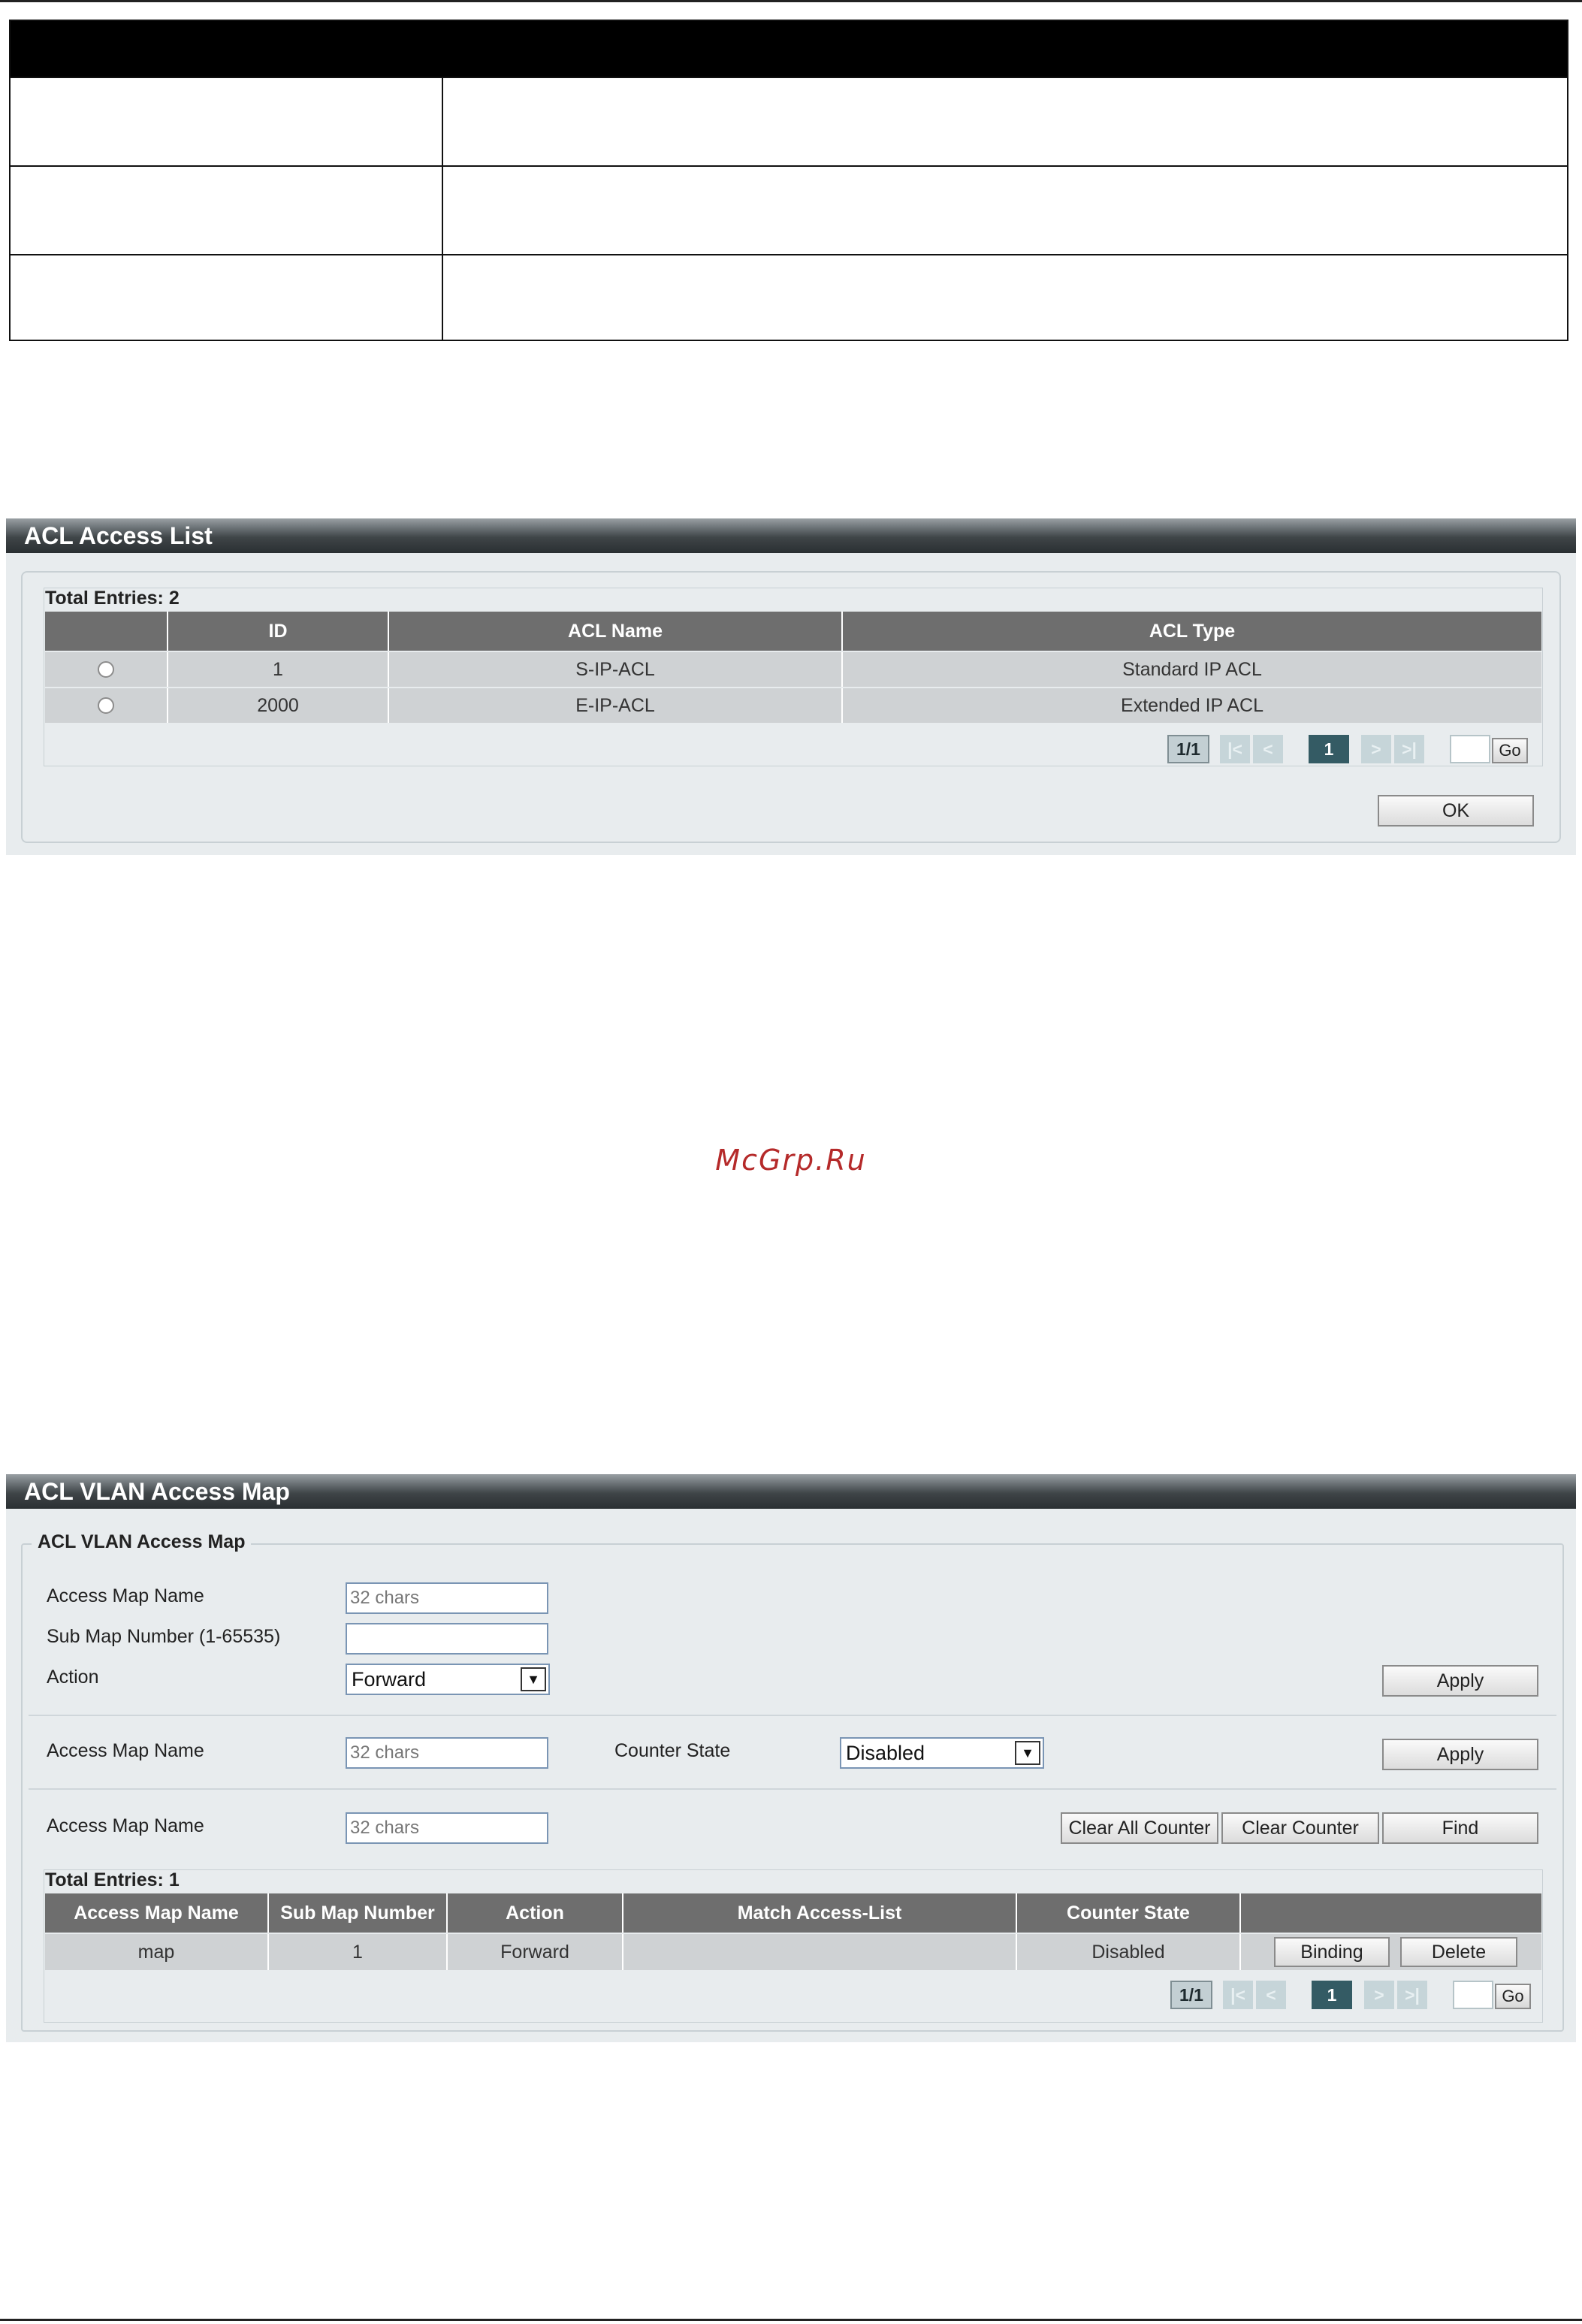  Describe the element at coordinates (615, 669) in the screenshot. I see `cell-acl-name: S-IP-ACL` at that location.